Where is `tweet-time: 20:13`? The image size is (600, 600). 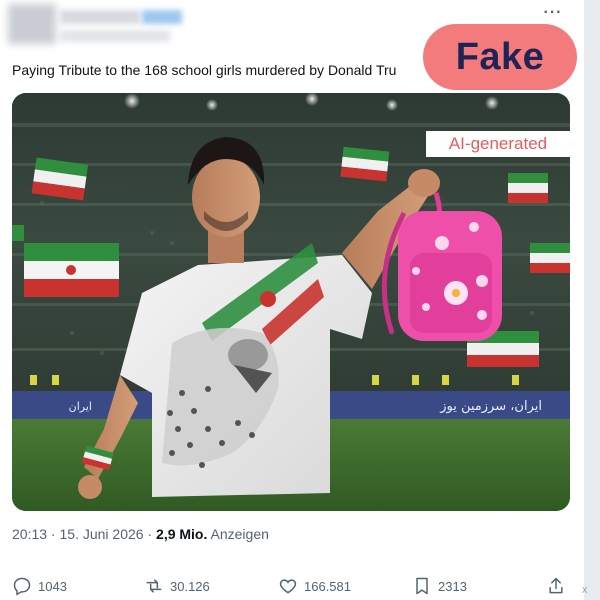
tweet-time: 20:13 is located at coordinates (29, 534).